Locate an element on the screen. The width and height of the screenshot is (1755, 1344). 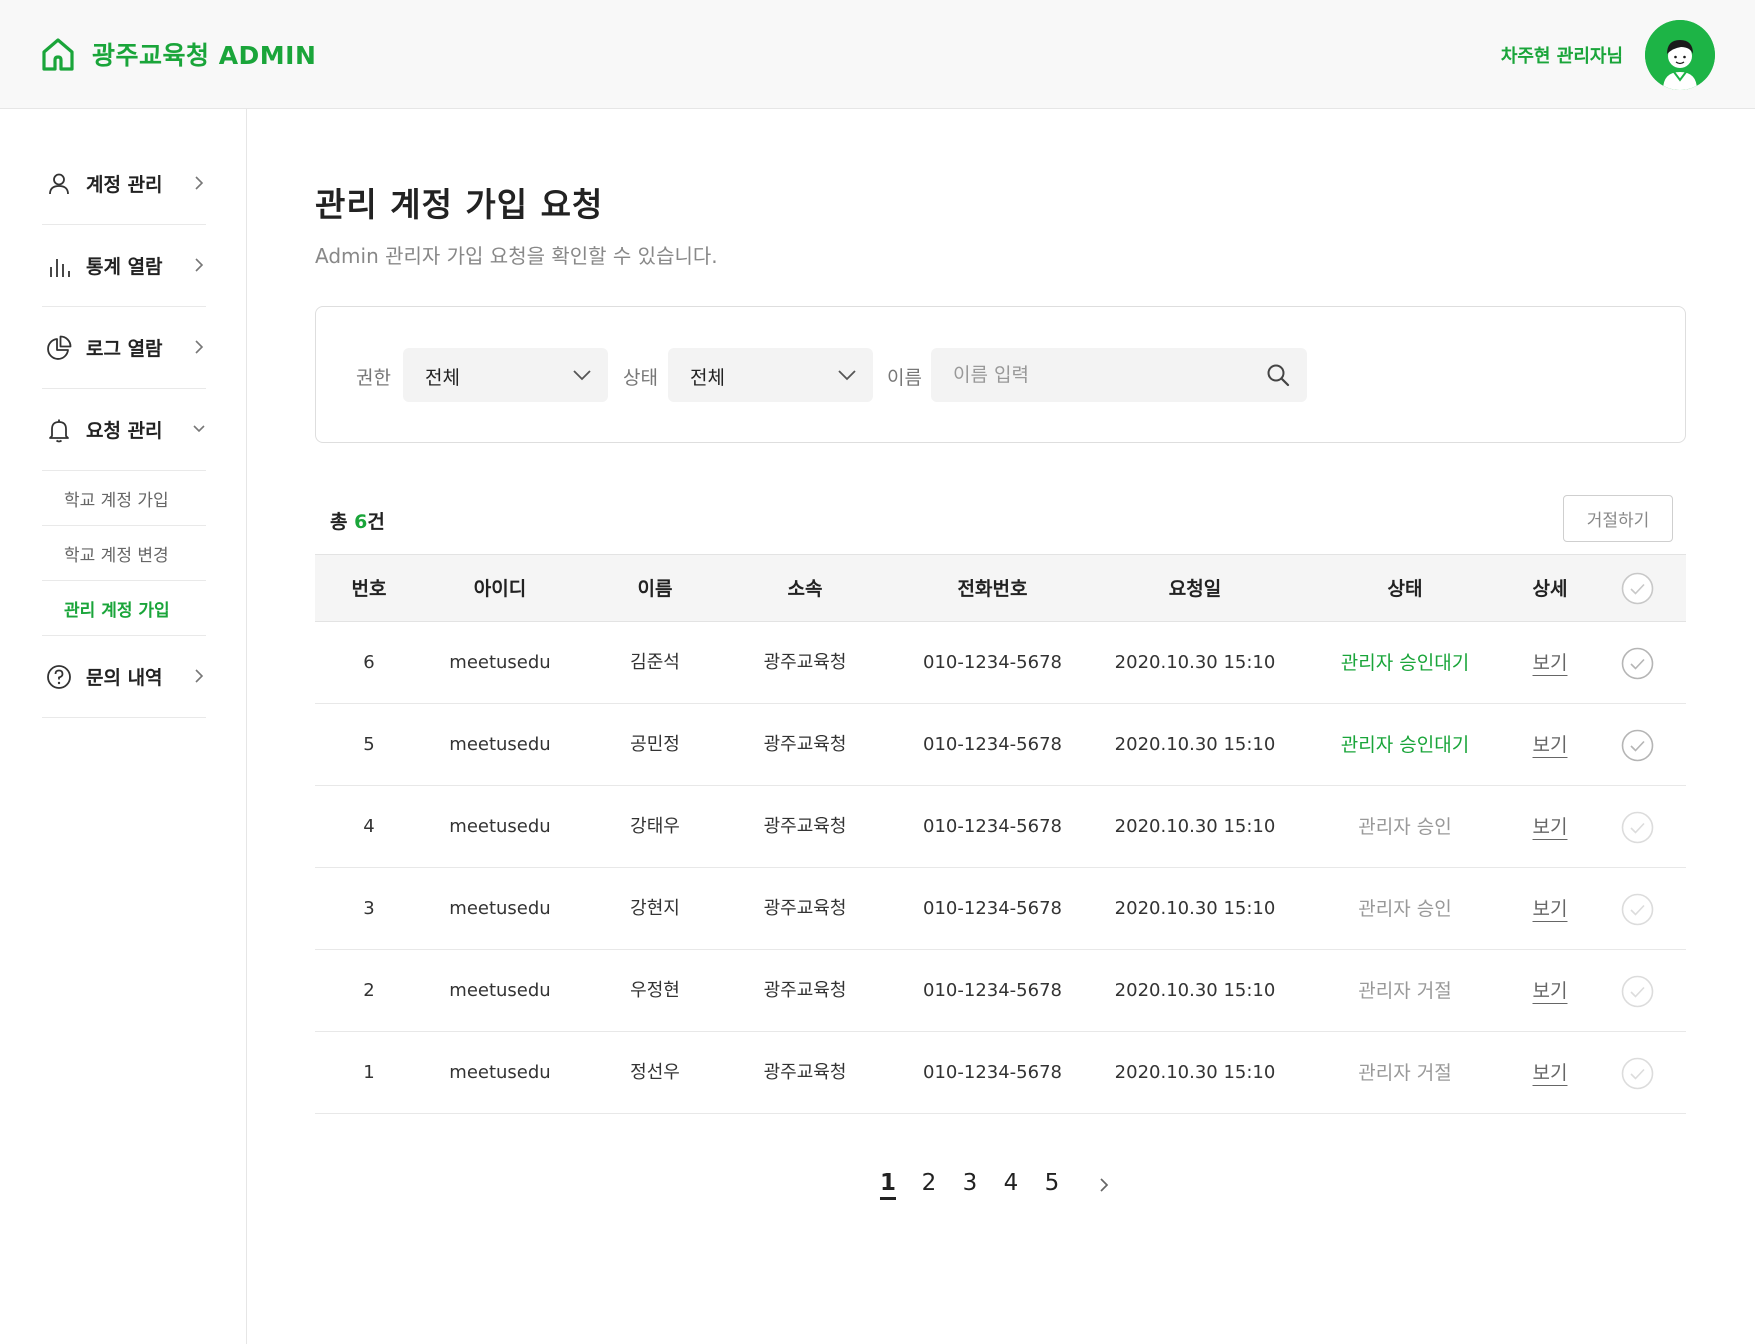
page-3: 3 is located at coordinates (970, 1183).